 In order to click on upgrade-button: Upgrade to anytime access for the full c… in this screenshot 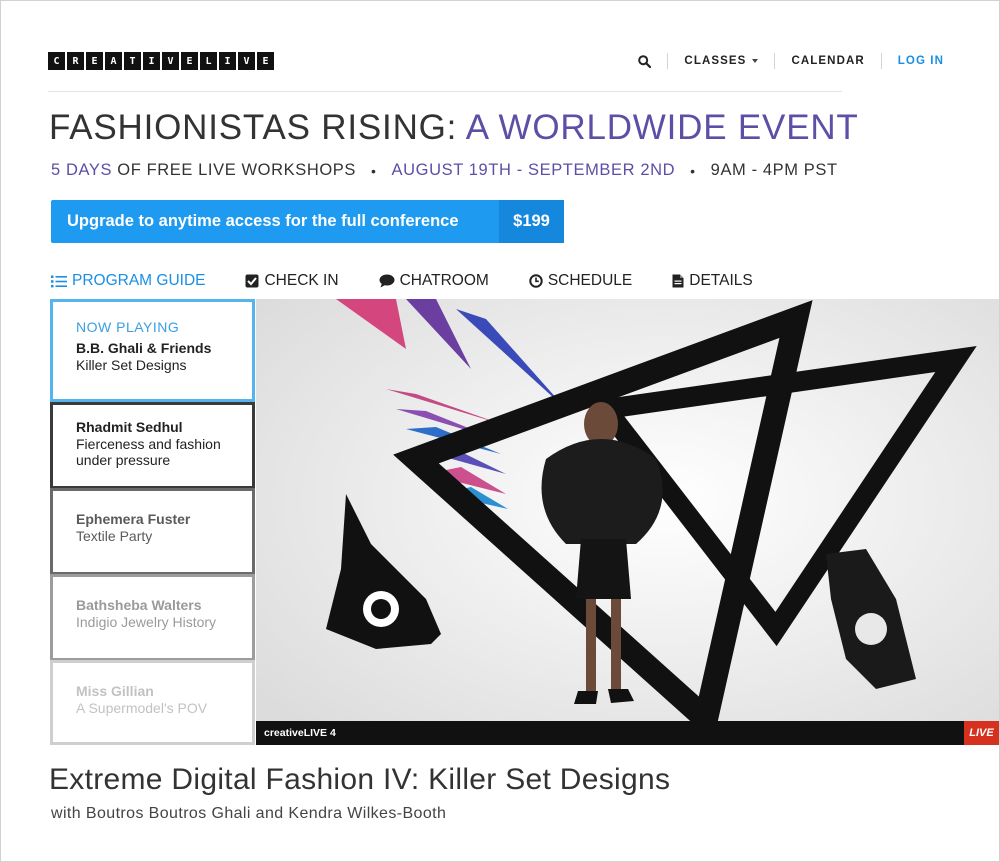, I will do `click(307, 221)`.